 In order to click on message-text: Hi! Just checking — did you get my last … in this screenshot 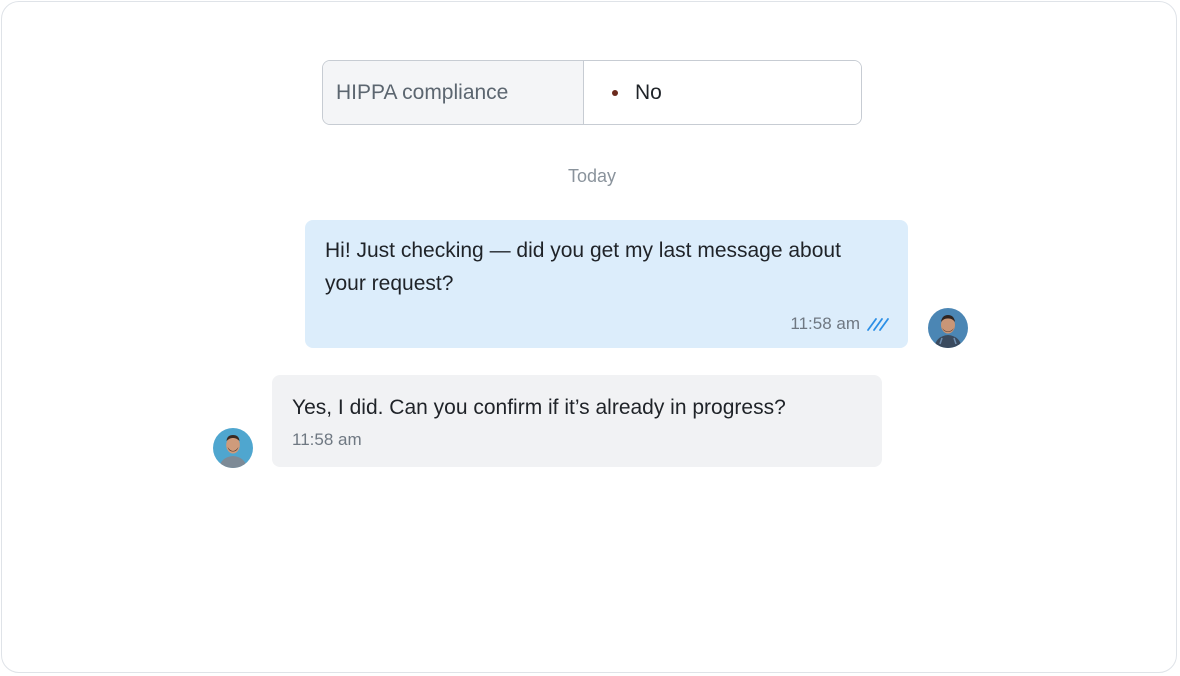, I will do `click(583, 267)`.